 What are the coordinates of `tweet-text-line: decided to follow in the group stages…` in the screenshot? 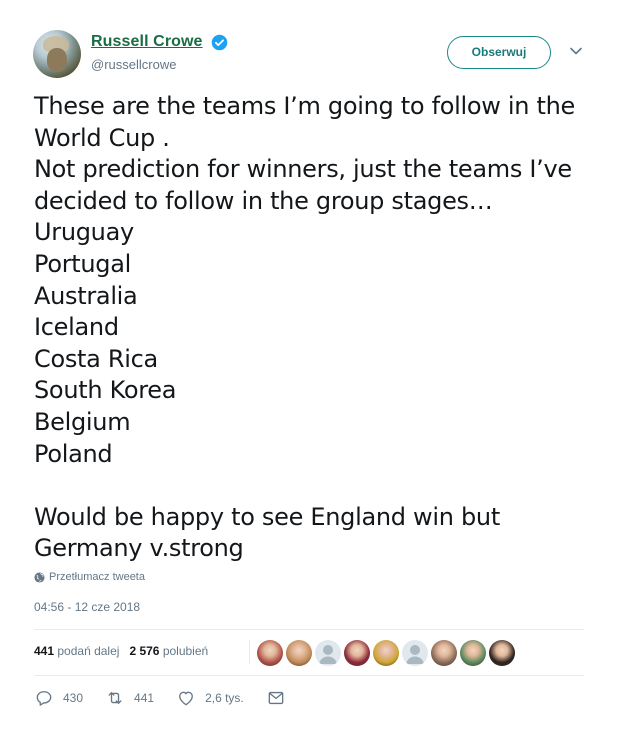 It's located at (263, 200).